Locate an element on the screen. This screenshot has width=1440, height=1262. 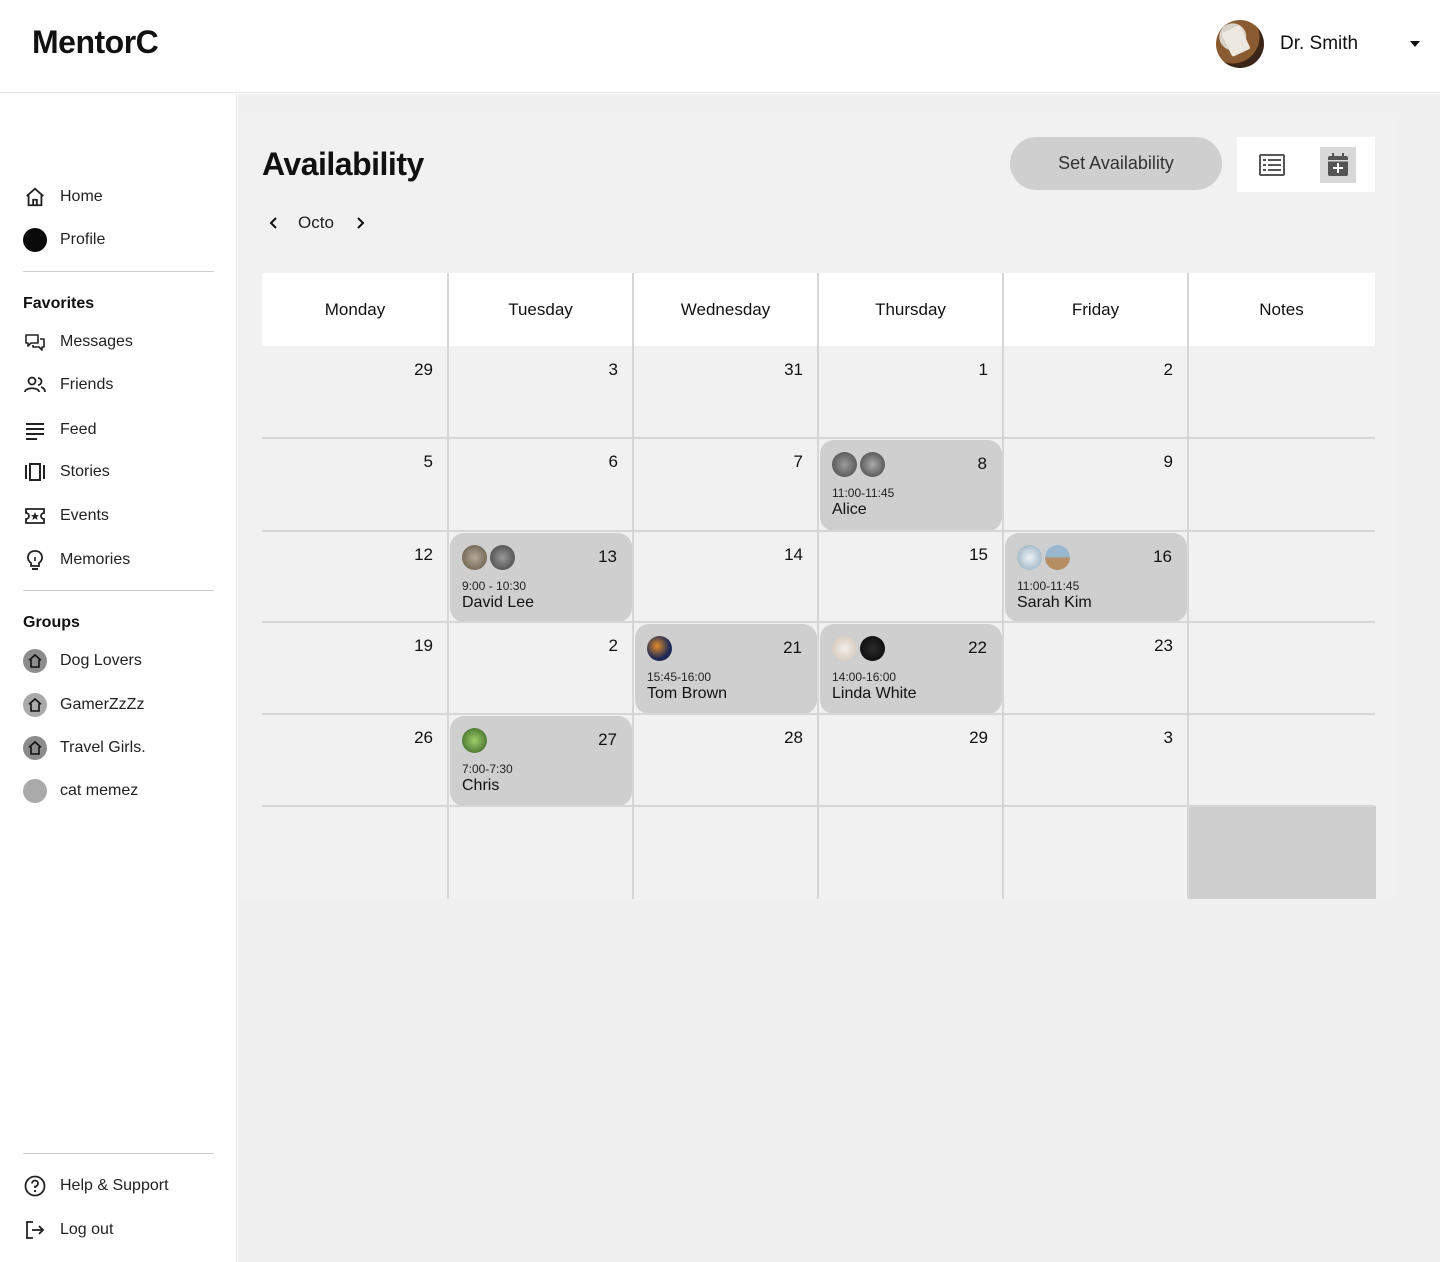
sidebar-item-events: Events is located at coordinates (66, 516).